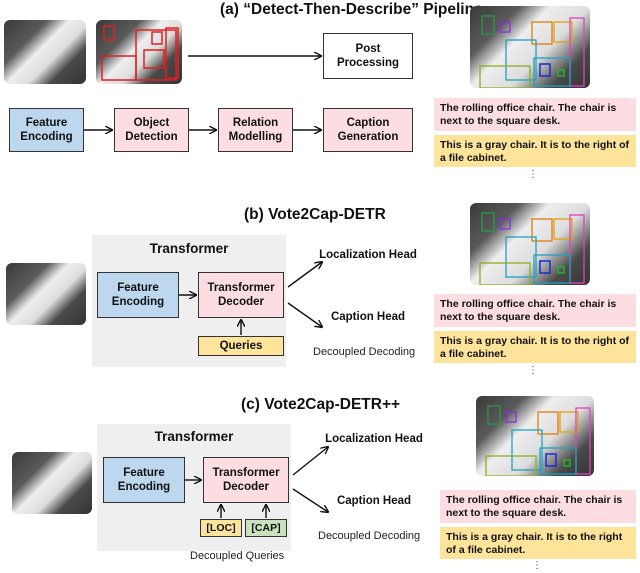 The image size is (640, 573). What do you see at coordinates (310, 500) in the screenshot?
I see `c-arrow-to-caption-head` at bounding box center [310, 500].